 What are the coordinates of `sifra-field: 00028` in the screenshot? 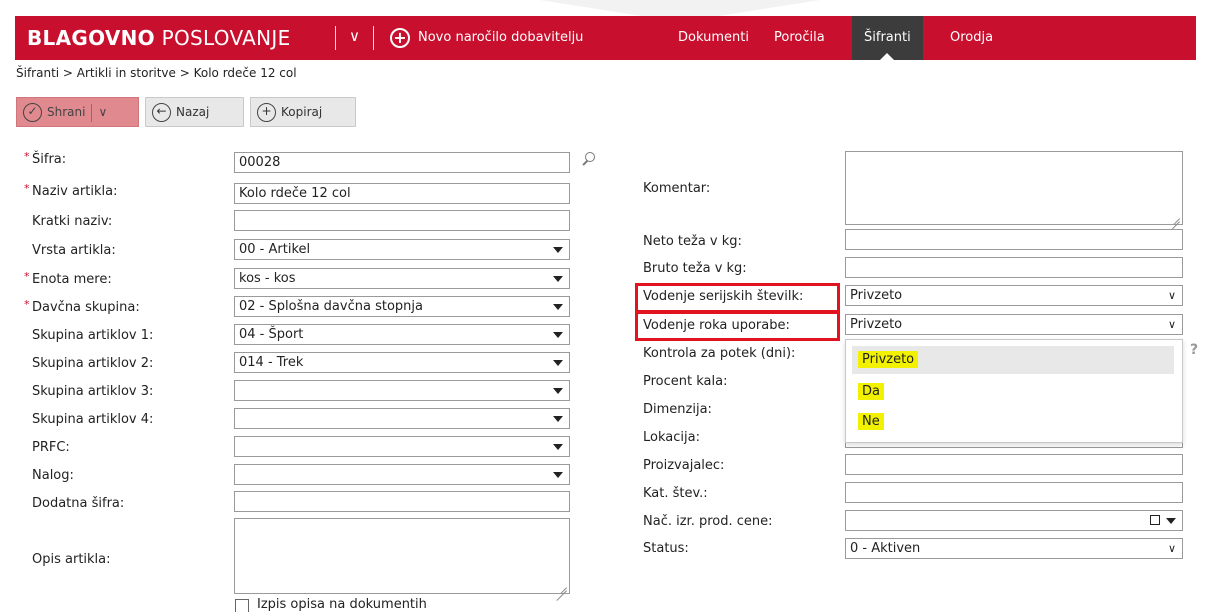 It's located at (402, 162).